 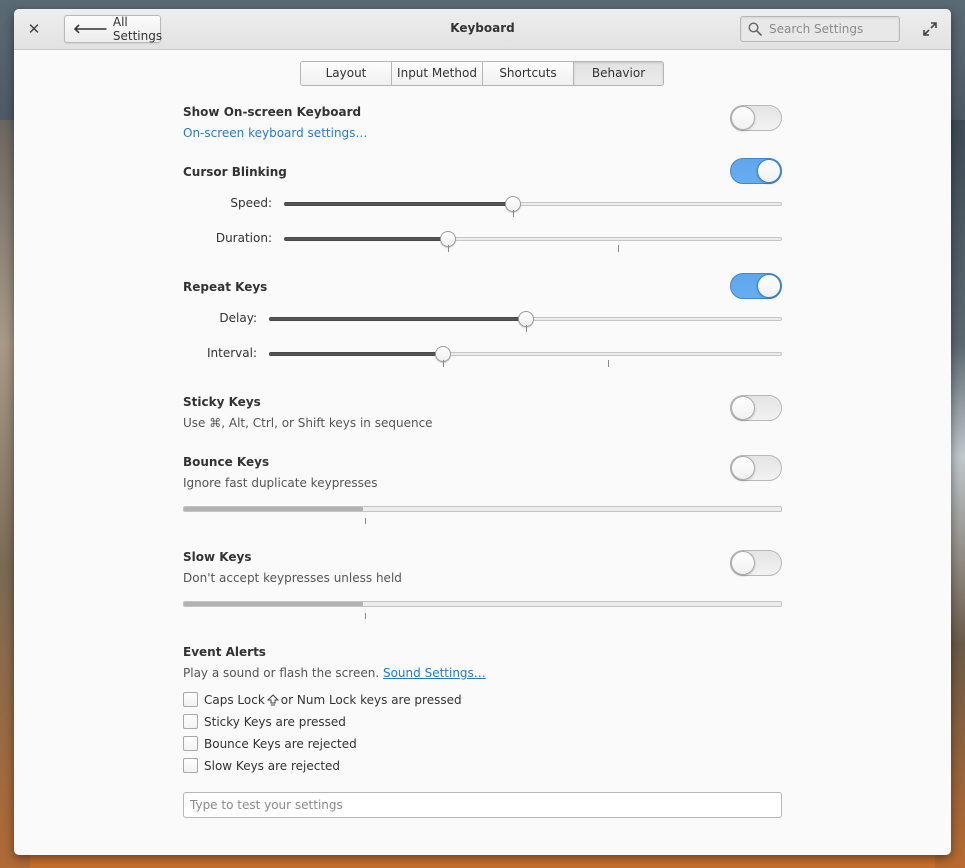 I want to click on tab-behavior: Behavior, so click(x=618, y=73).